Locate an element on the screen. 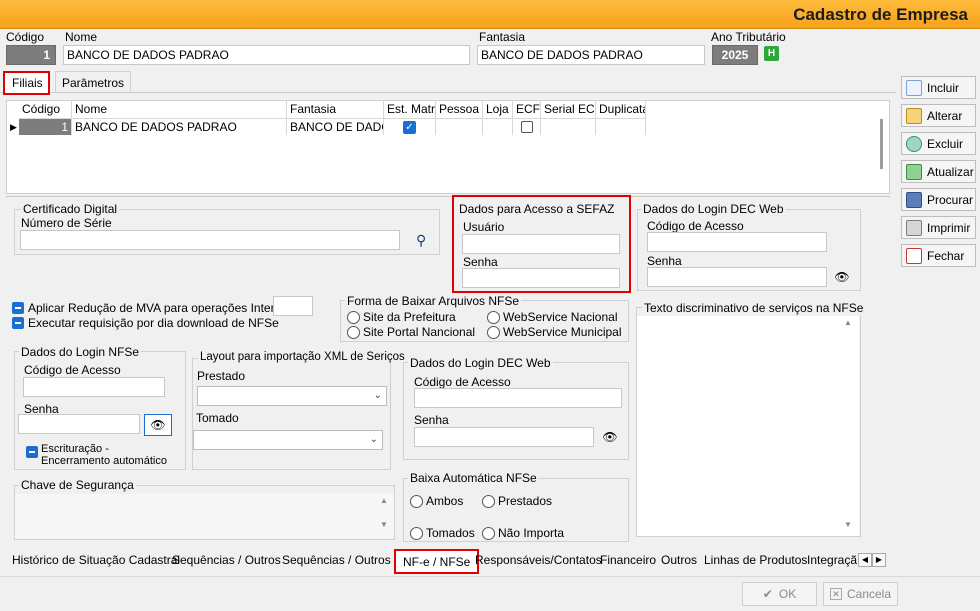 Image resolution: width=980 pixels, height=611 pixels. radio-label: Ambos is located at coordinates (445, 501).